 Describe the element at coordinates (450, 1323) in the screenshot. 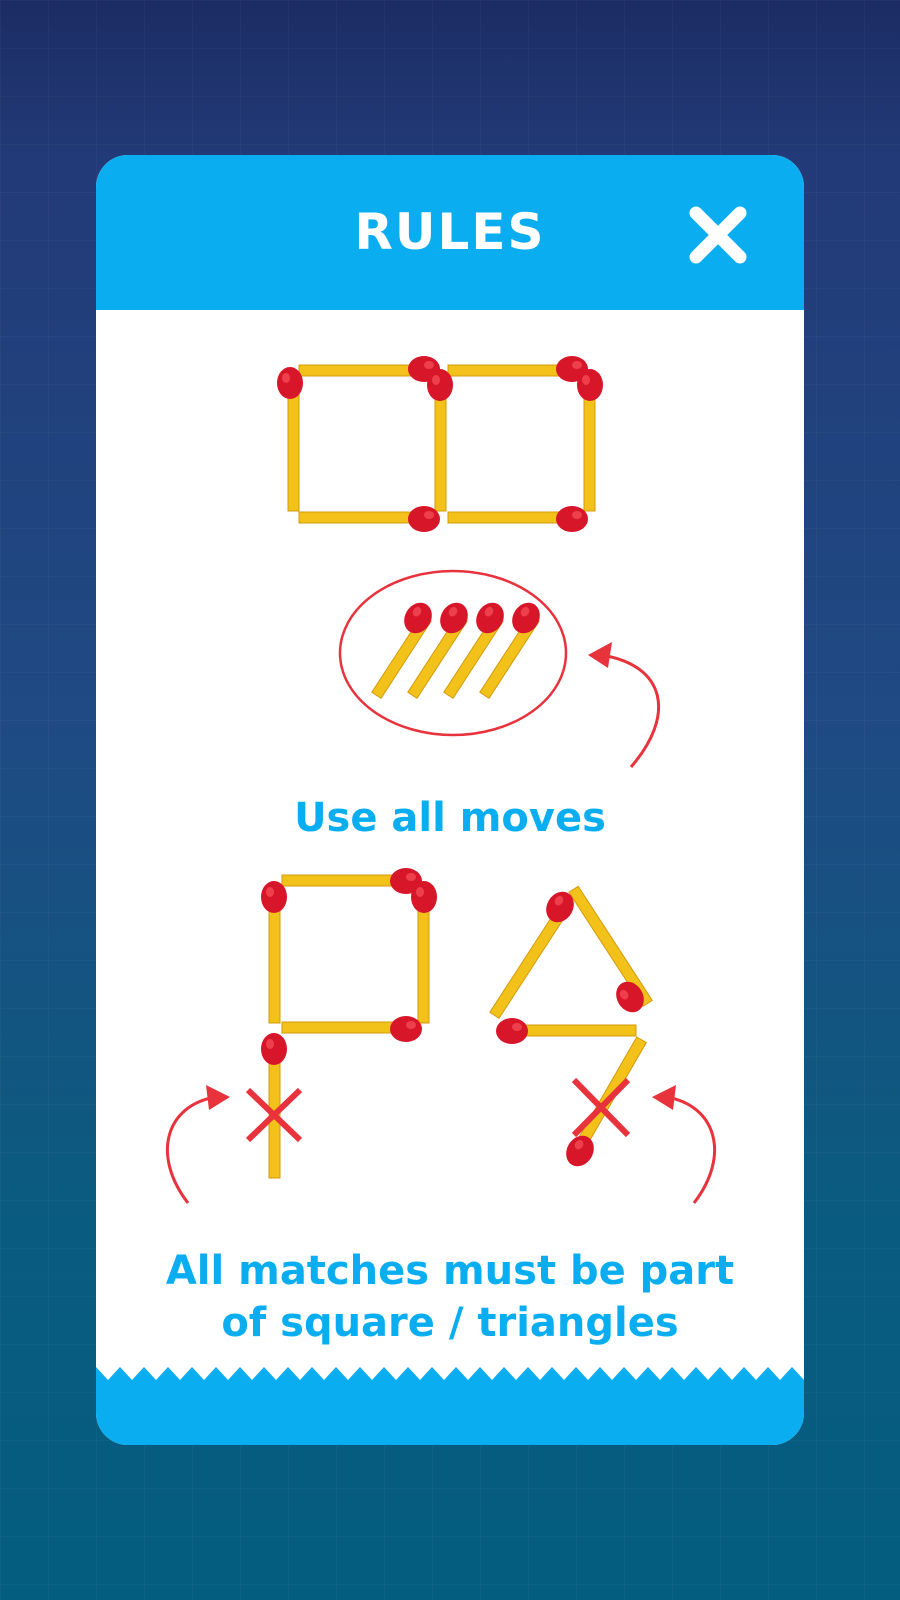

I see `rule-all-matches-line2: of square / triangles` at that location.